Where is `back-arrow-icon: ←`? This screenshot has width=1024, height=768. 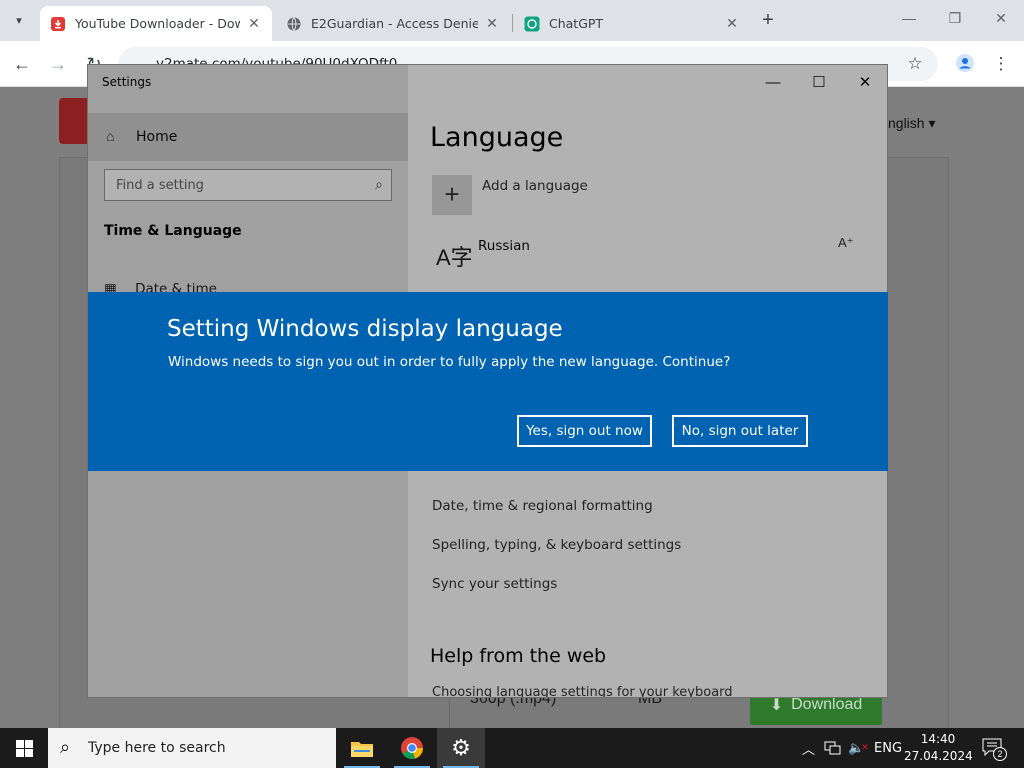 back-arrow-icon: ← is located at coordinates (22, 64).